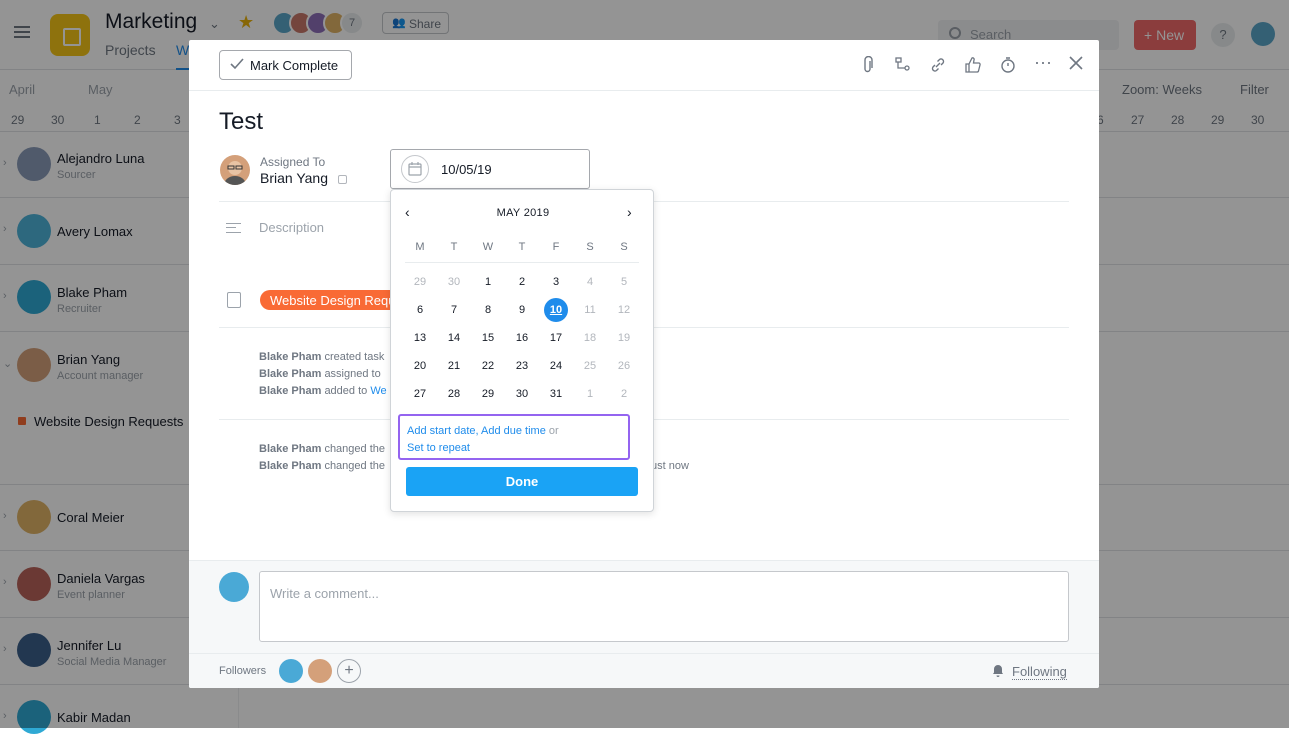 This screenshot has height=734, width=1289. I want to click on assignee-name-text: Brian Yang, so click(294, 178).